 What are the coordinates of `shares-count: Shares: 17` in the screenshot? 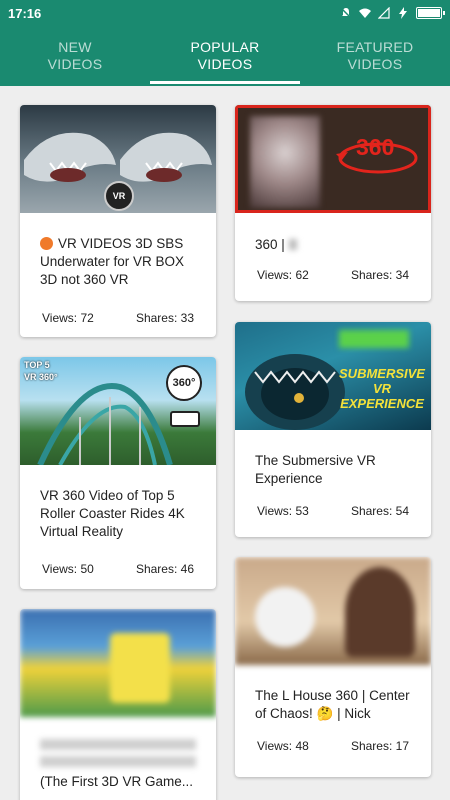 It's located at (379, 746).